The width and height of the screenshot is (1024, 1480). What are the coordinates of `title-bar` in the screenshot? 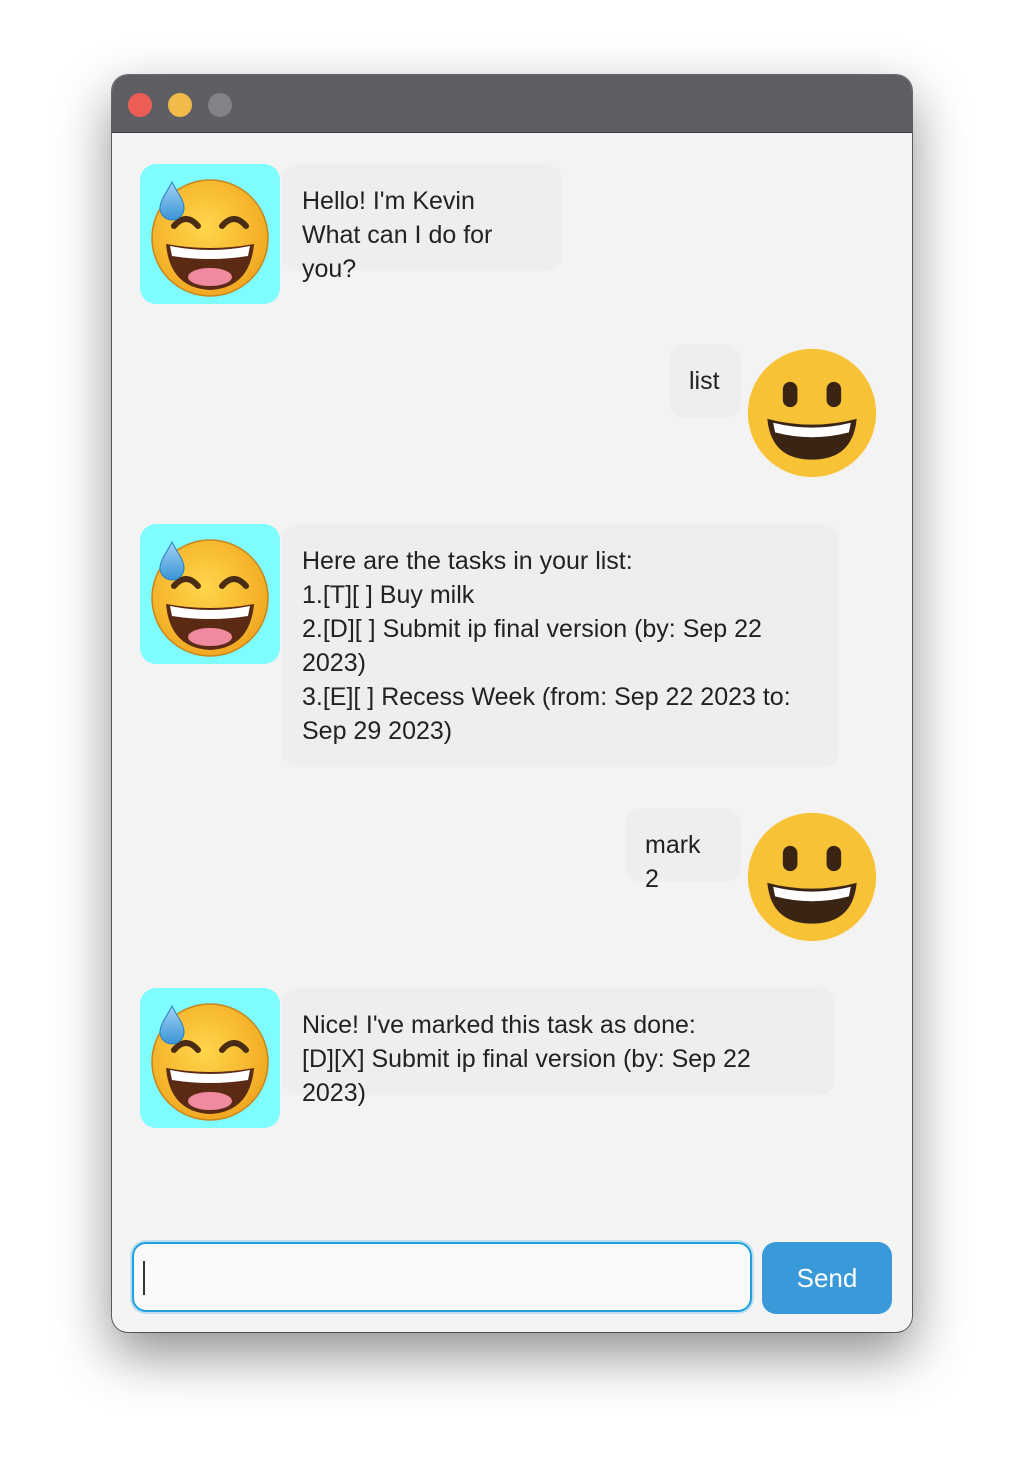 It's located at (512, 104).